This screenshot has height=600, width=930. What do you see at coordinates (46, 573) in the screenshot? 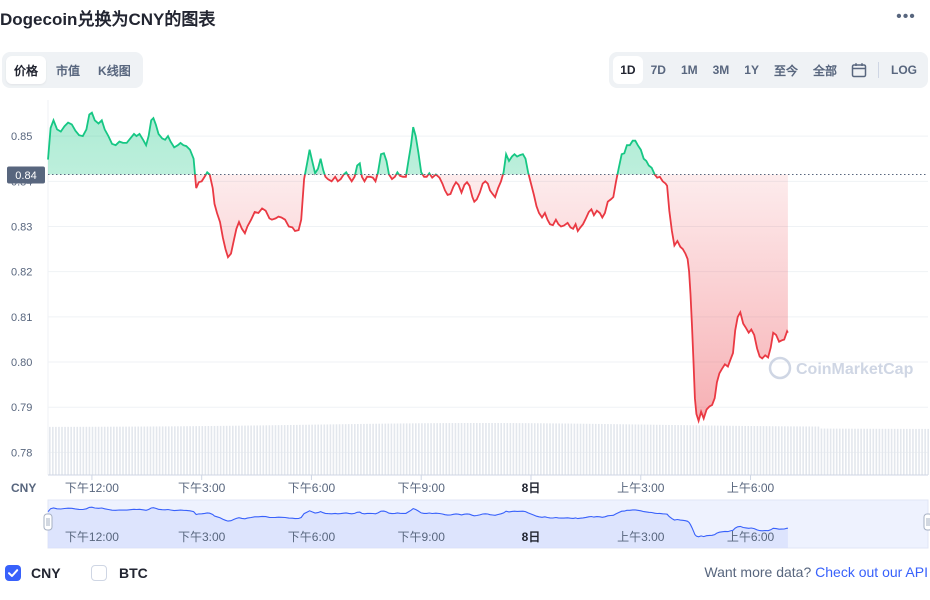
I see `cny-label: CNY` at bounding box center [46, 573].